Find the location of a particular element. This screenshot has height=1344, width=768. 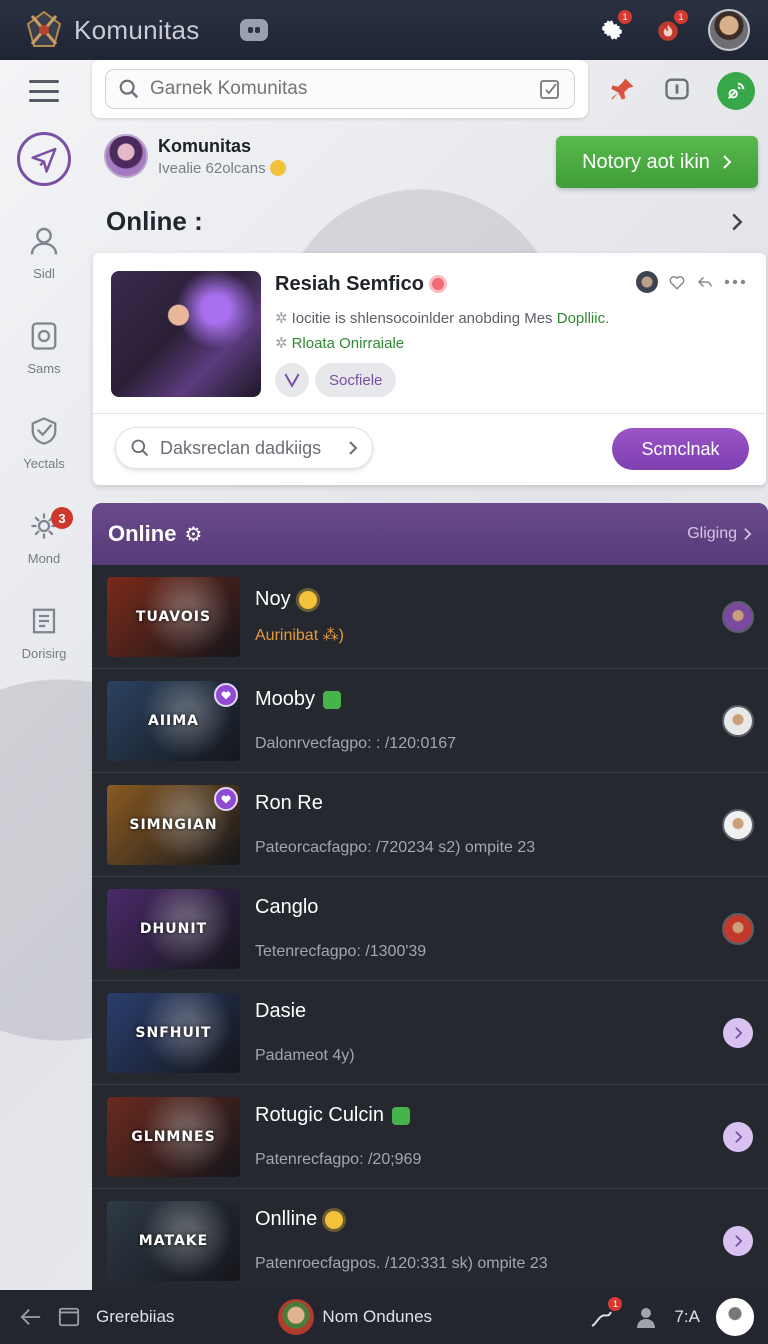

satellite-icon is located at coordinates (736, 91).